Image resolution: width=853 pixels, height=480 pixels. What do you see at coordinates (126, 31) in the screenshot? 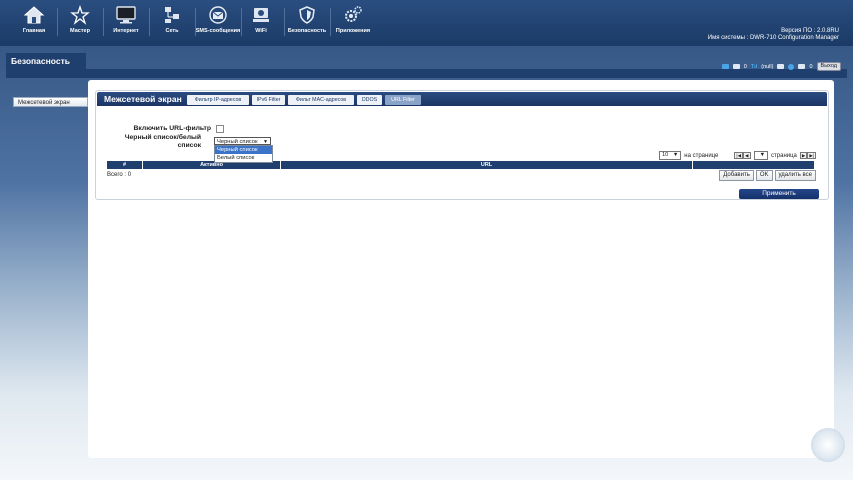
I see `nav-internet-label: Интернет` at bounding box center [126, 31].